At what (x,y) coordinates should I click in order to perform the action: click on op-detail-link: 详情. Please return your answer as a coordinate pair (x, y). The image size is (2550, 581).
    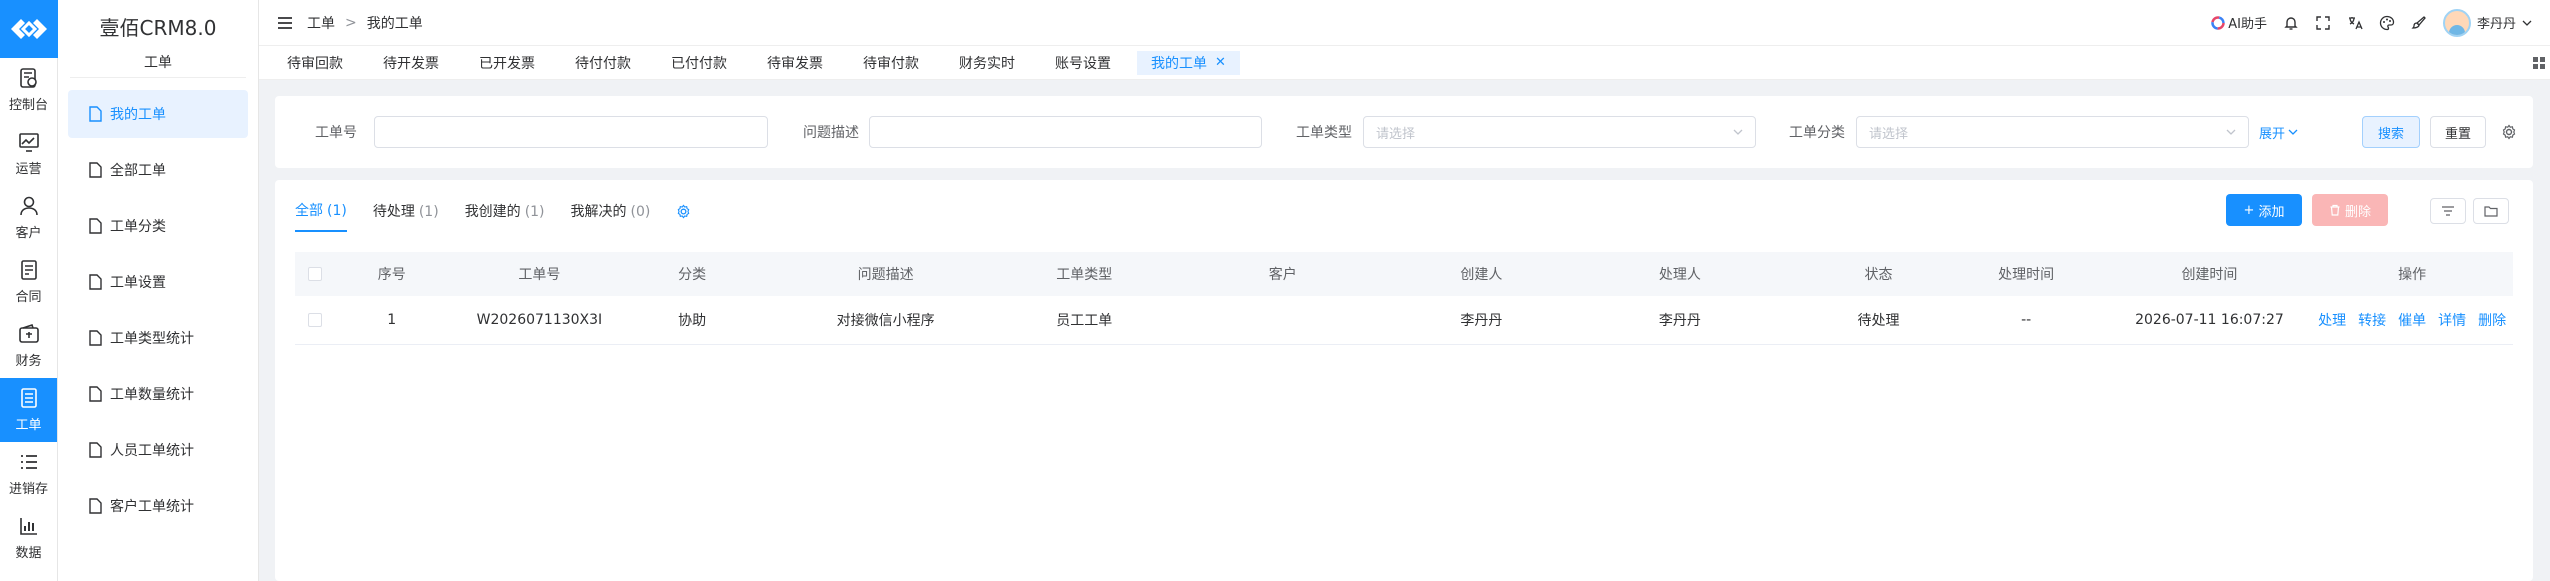
    Looking at the image, I should click on (2452, 321).